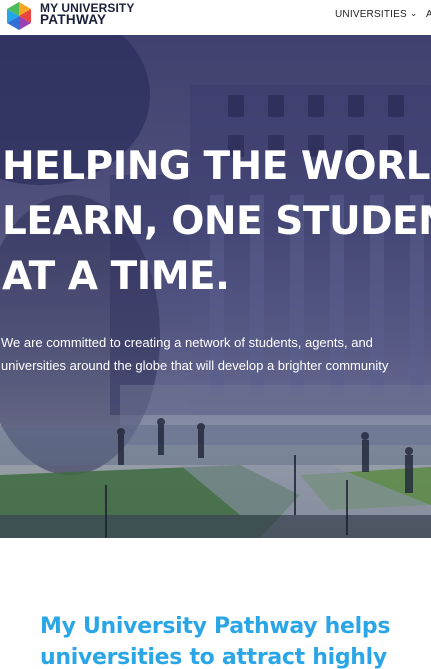 The width and height of the screenshot is (431, 669). Describe the element at coordinates (413, 13) in the screenshot. I see `chevron-down-icon: ⌄` at that location.